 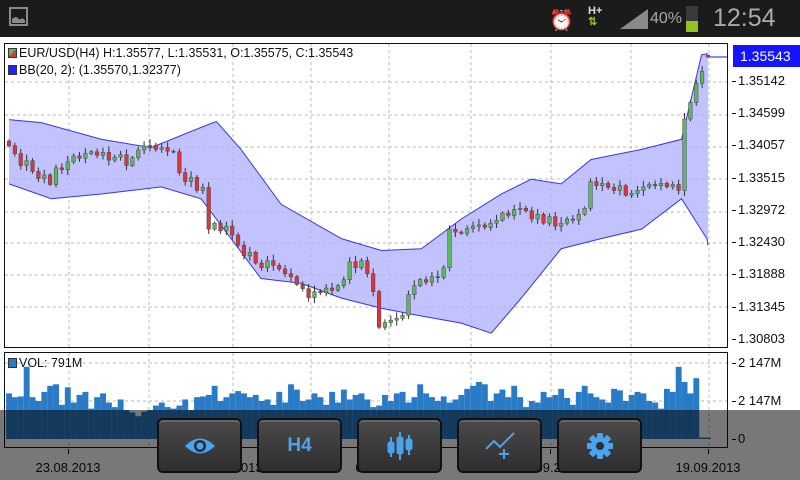 What do you see at coordinates (299, 445) in the screenshot?
I see `timeframe-button: H4` at bounding box center [299, 445].